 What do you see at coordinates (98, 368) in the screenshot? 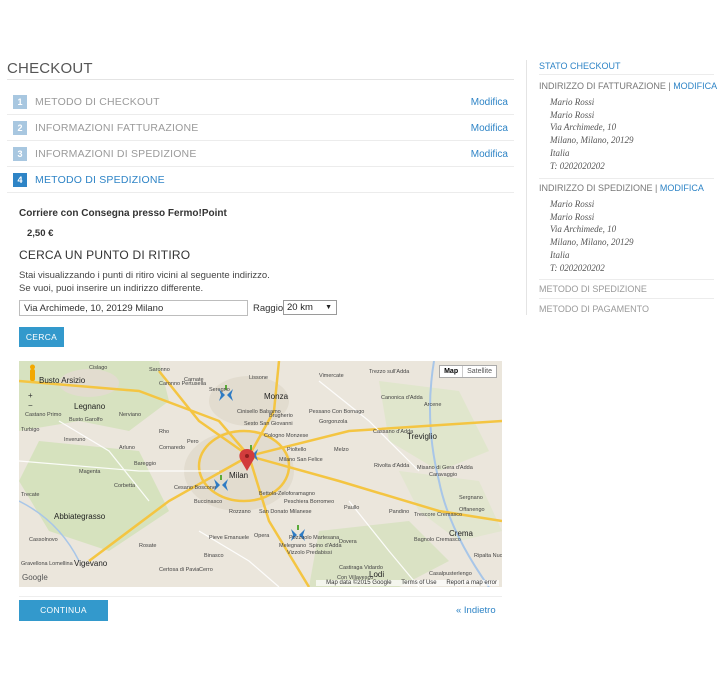
I see `map-place-label: Cislago` at bounding box center [98, 368].